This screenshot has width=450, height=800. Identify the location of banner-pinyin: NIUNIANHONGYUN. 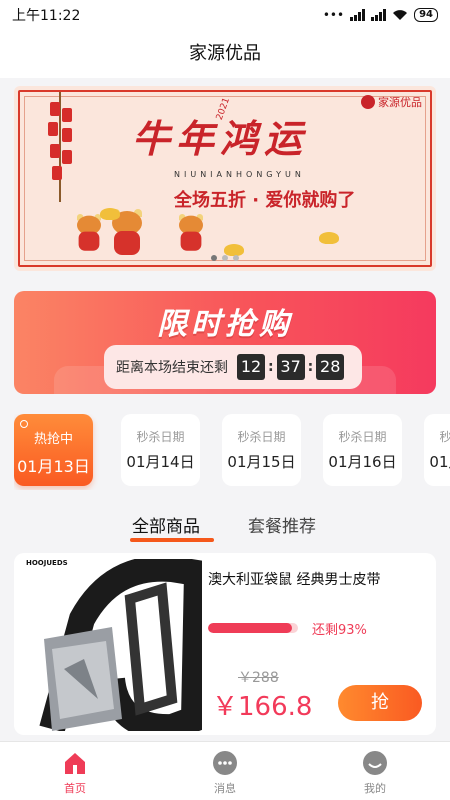
(239, 174).